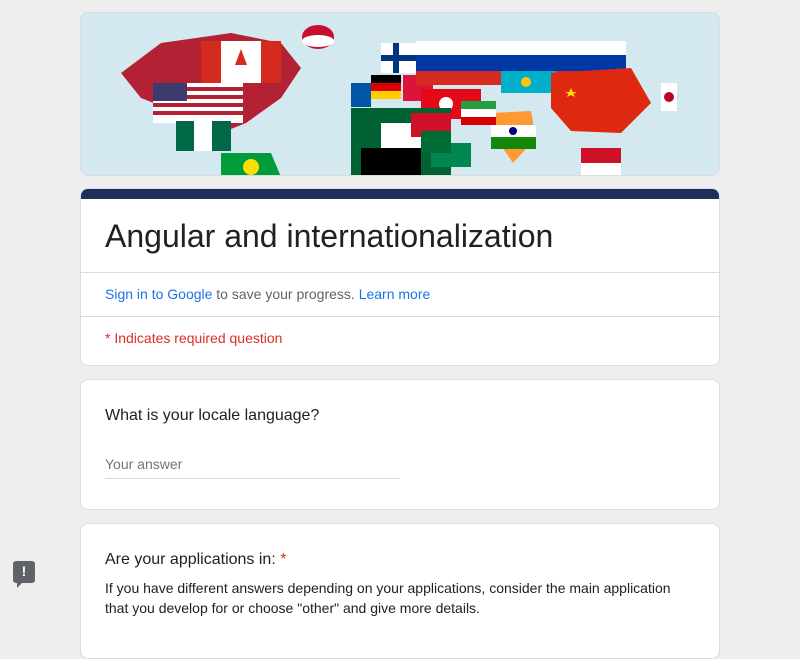 Image resolution: width=800 pixels, height=659 pixels. Describe the element at coordinates (190, 559) in the screenshot. I see `question-title-text: Are your applications in:` at that location.